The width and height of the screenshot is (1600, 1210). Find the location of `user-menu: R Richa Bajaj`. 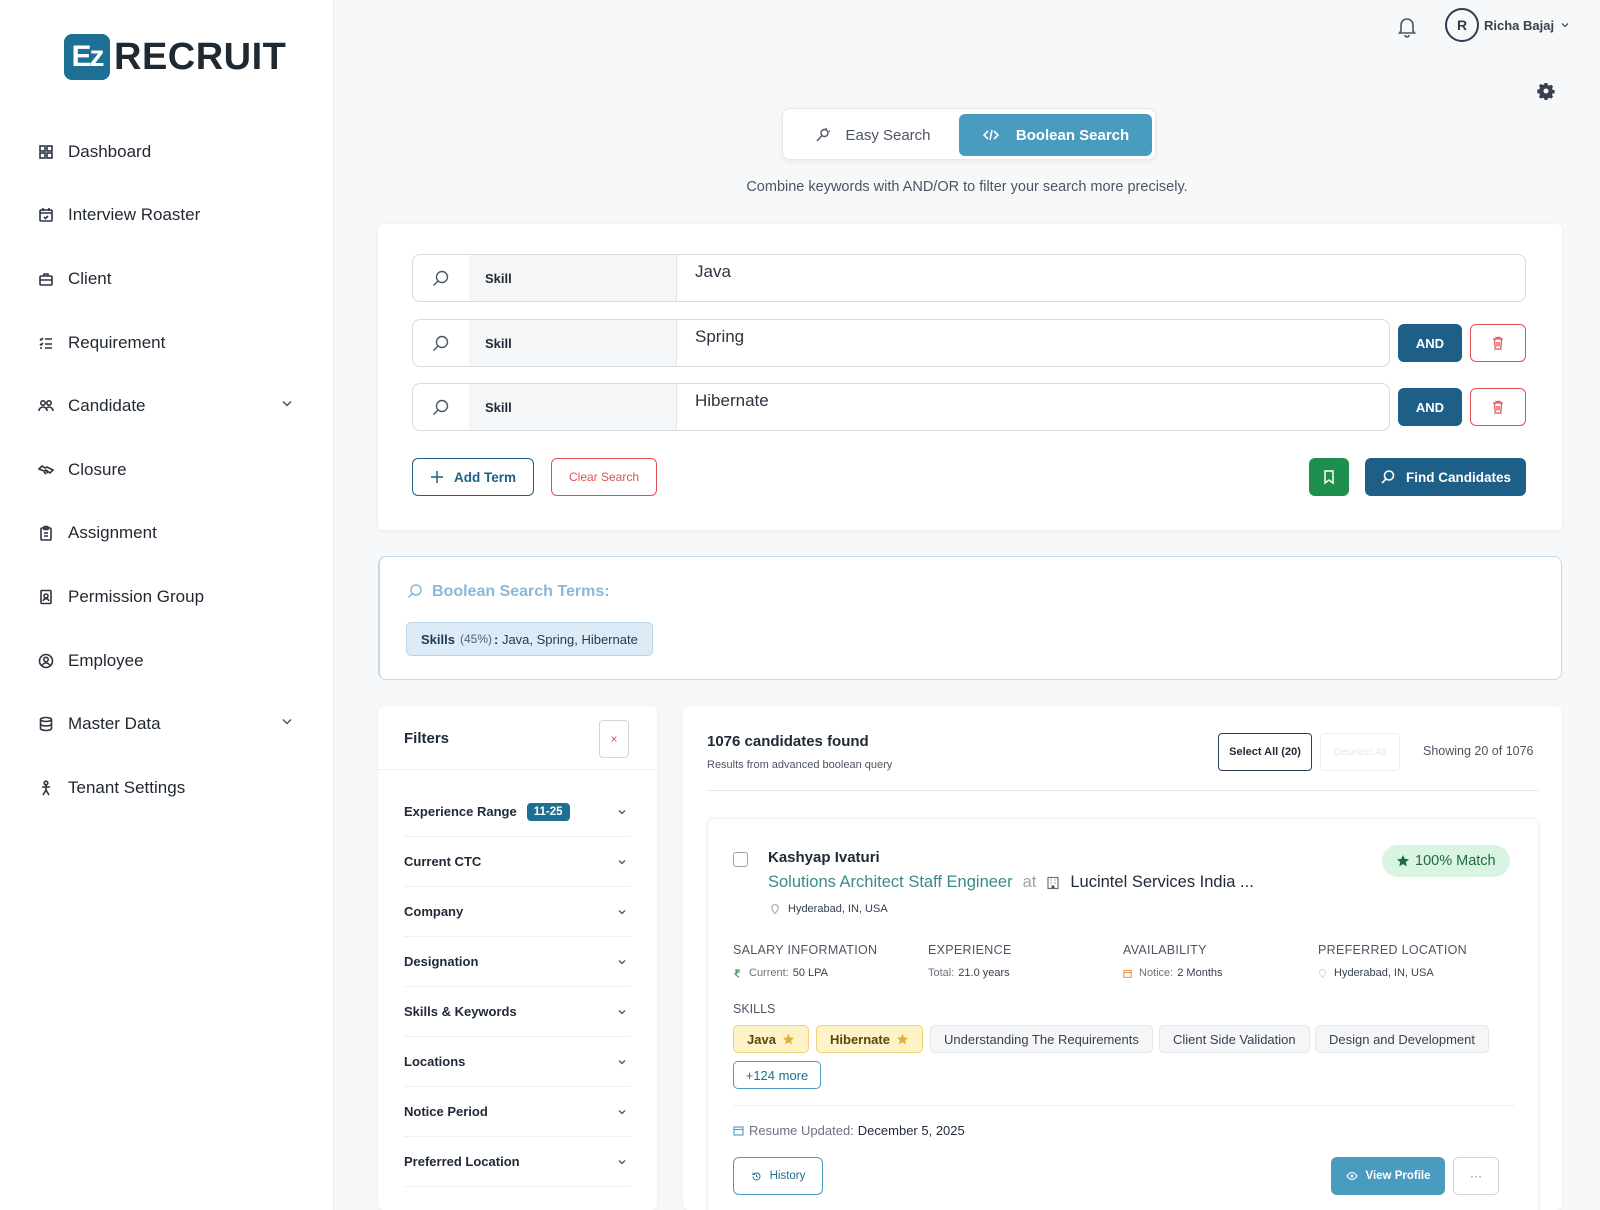

user-menu: R Richa Bajaj is located at coordinates (1507, 25).